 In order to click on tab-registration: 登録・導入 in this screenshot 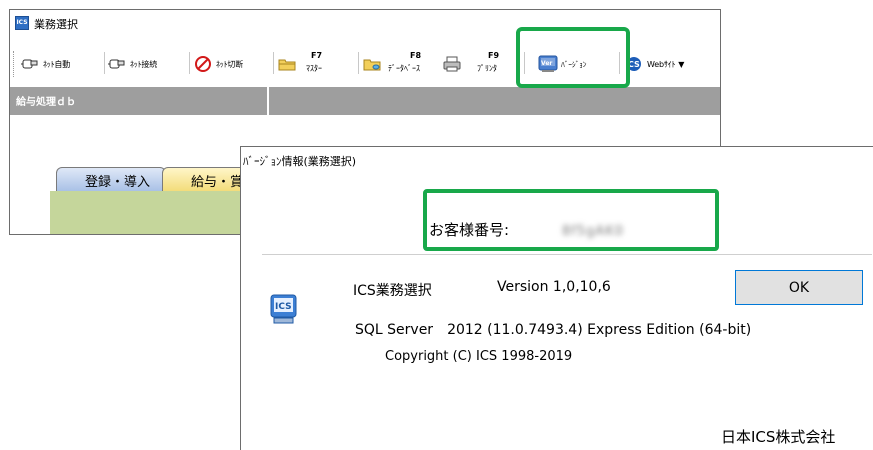, I will do `click(111, 179)`.